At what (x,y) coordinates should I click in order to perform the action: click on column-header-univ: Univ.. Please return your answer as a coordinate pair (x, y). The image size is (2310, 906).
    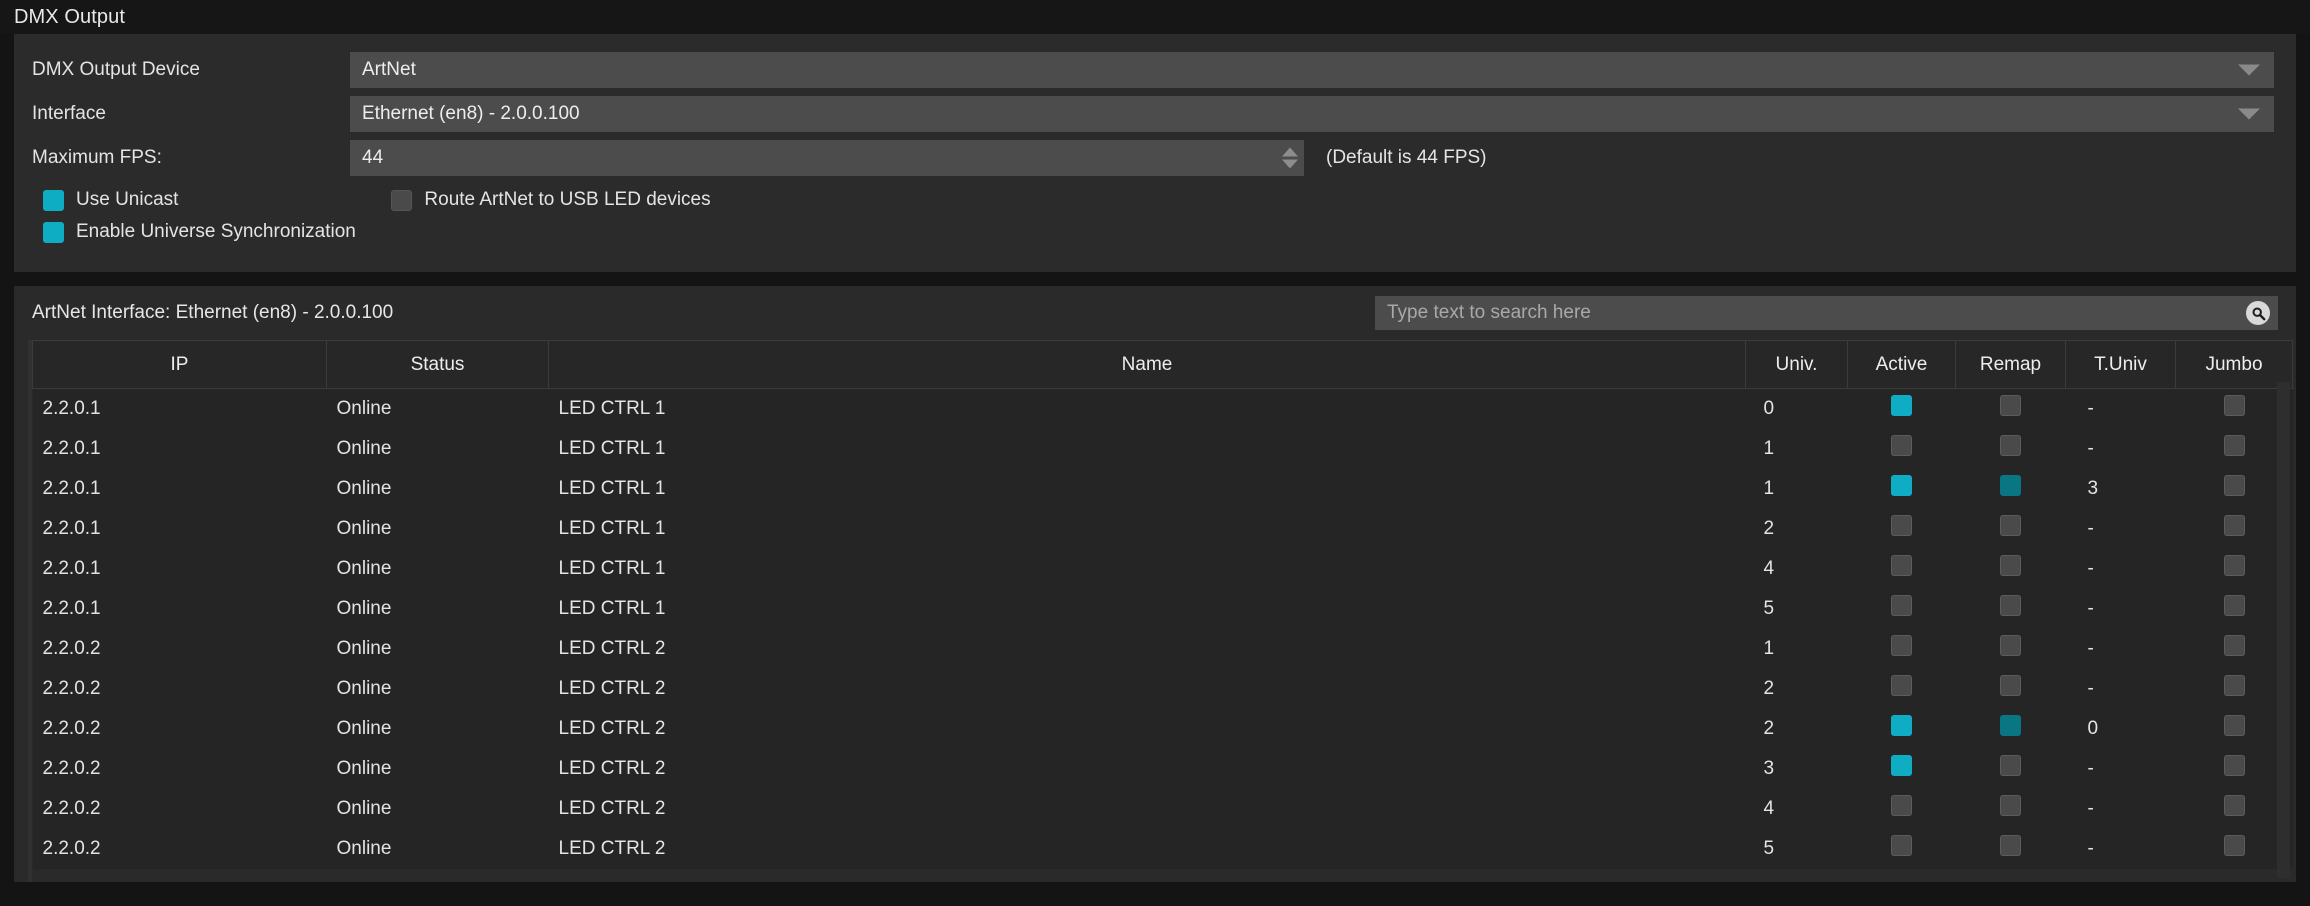
    Looking at the image, I should click on (1796, 364).